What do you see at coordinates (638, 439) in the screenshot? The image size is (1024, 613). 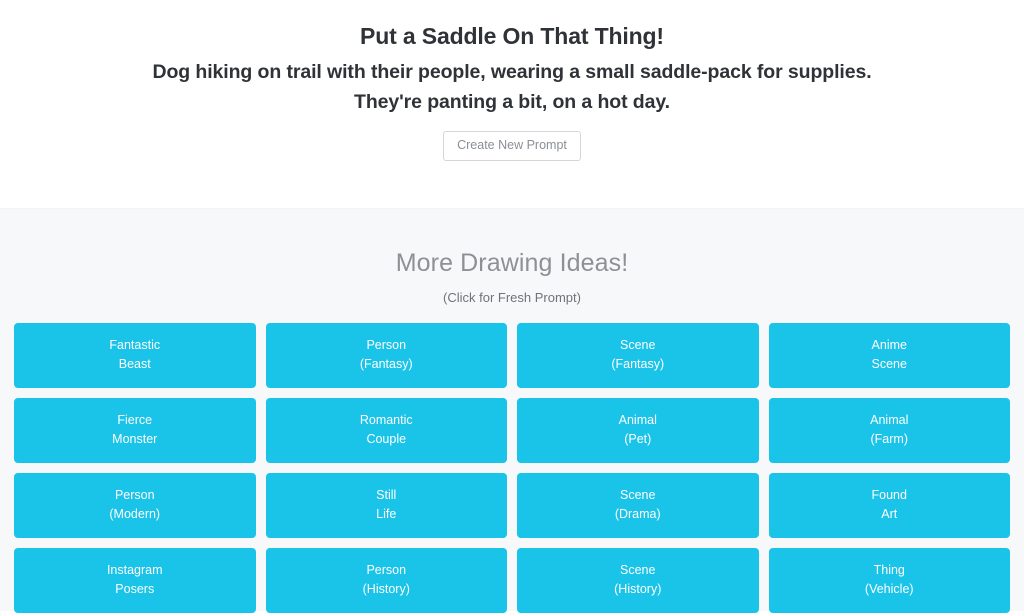 I see `idea-tile-line-2: (Pet)` at bounding box center [638, 439].